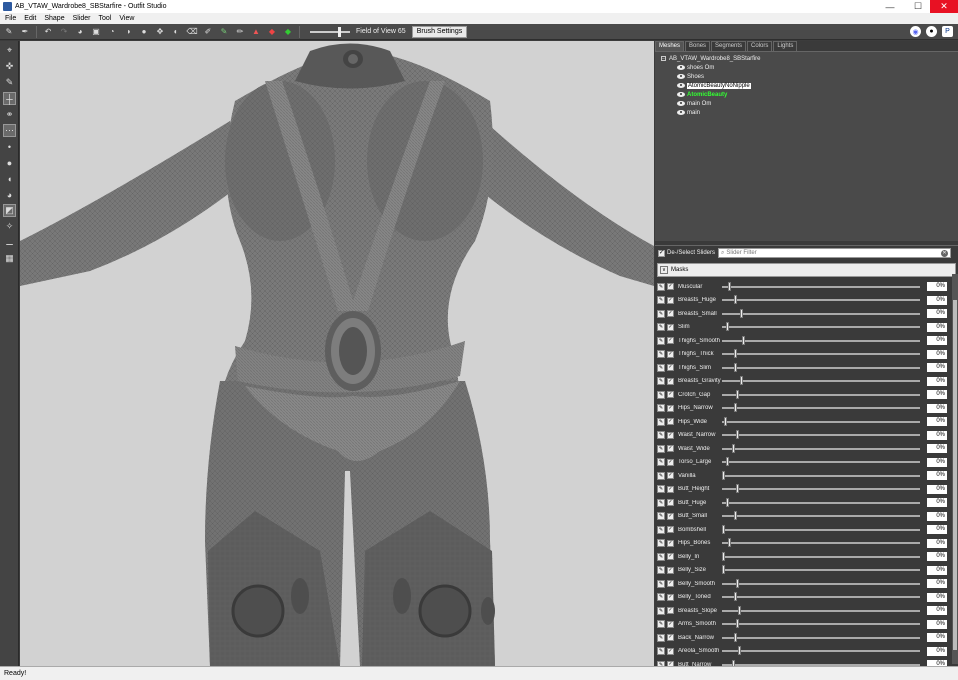  What do you see at coordinates (272, 32) in the screenshot?
I see `transform-icon: ◆` at bounding box center [272, 32].